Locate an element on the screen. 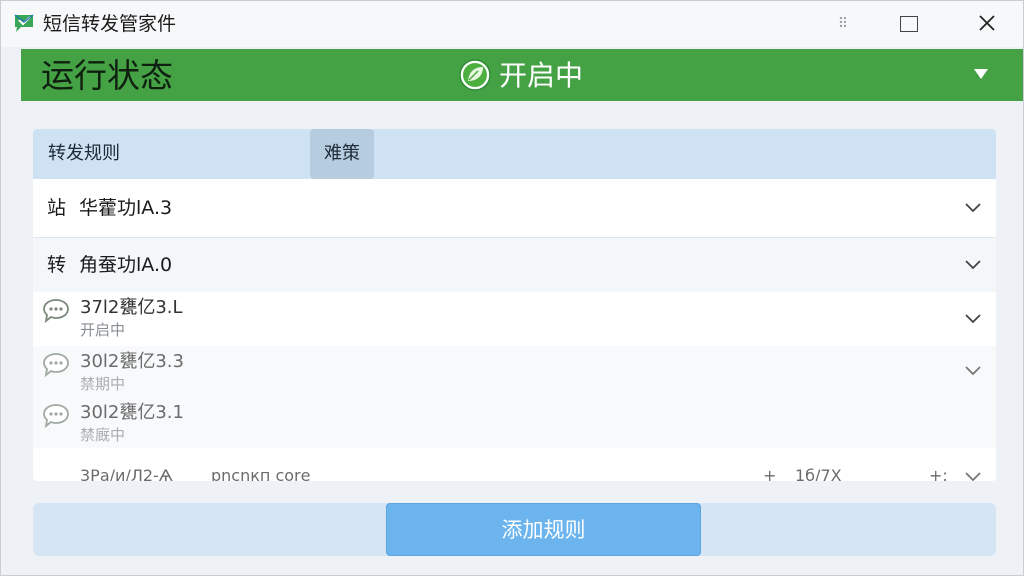  footer-bar: 添加规则 is located at coordinates (514, 529).